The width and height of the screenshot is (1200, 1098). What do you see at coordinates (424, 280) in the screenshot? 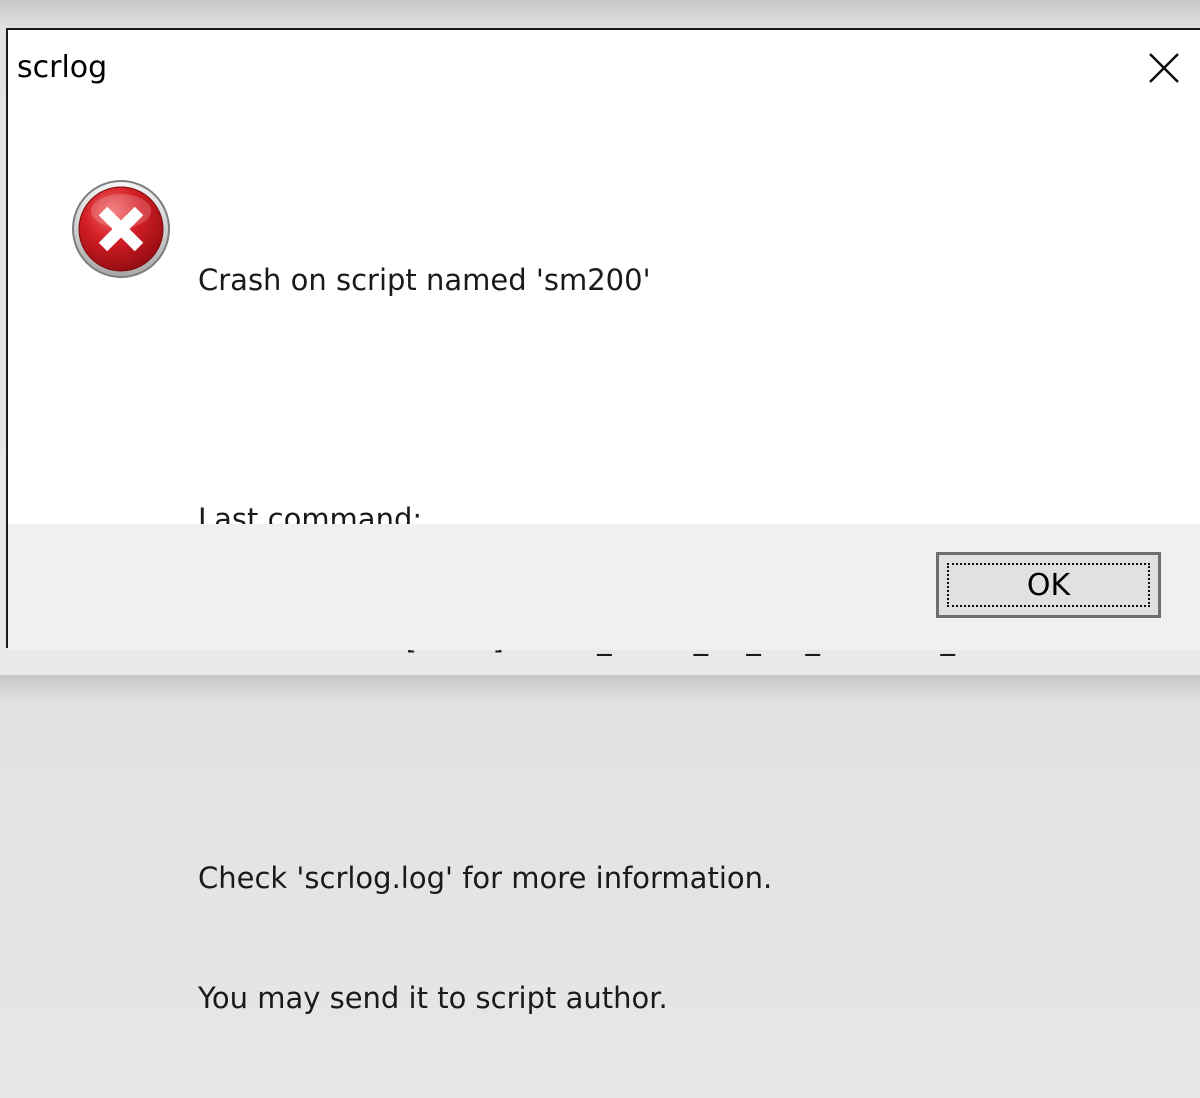
I see `crash-message: Crash on script named 'sm200'` at bounding box center [424, 280].